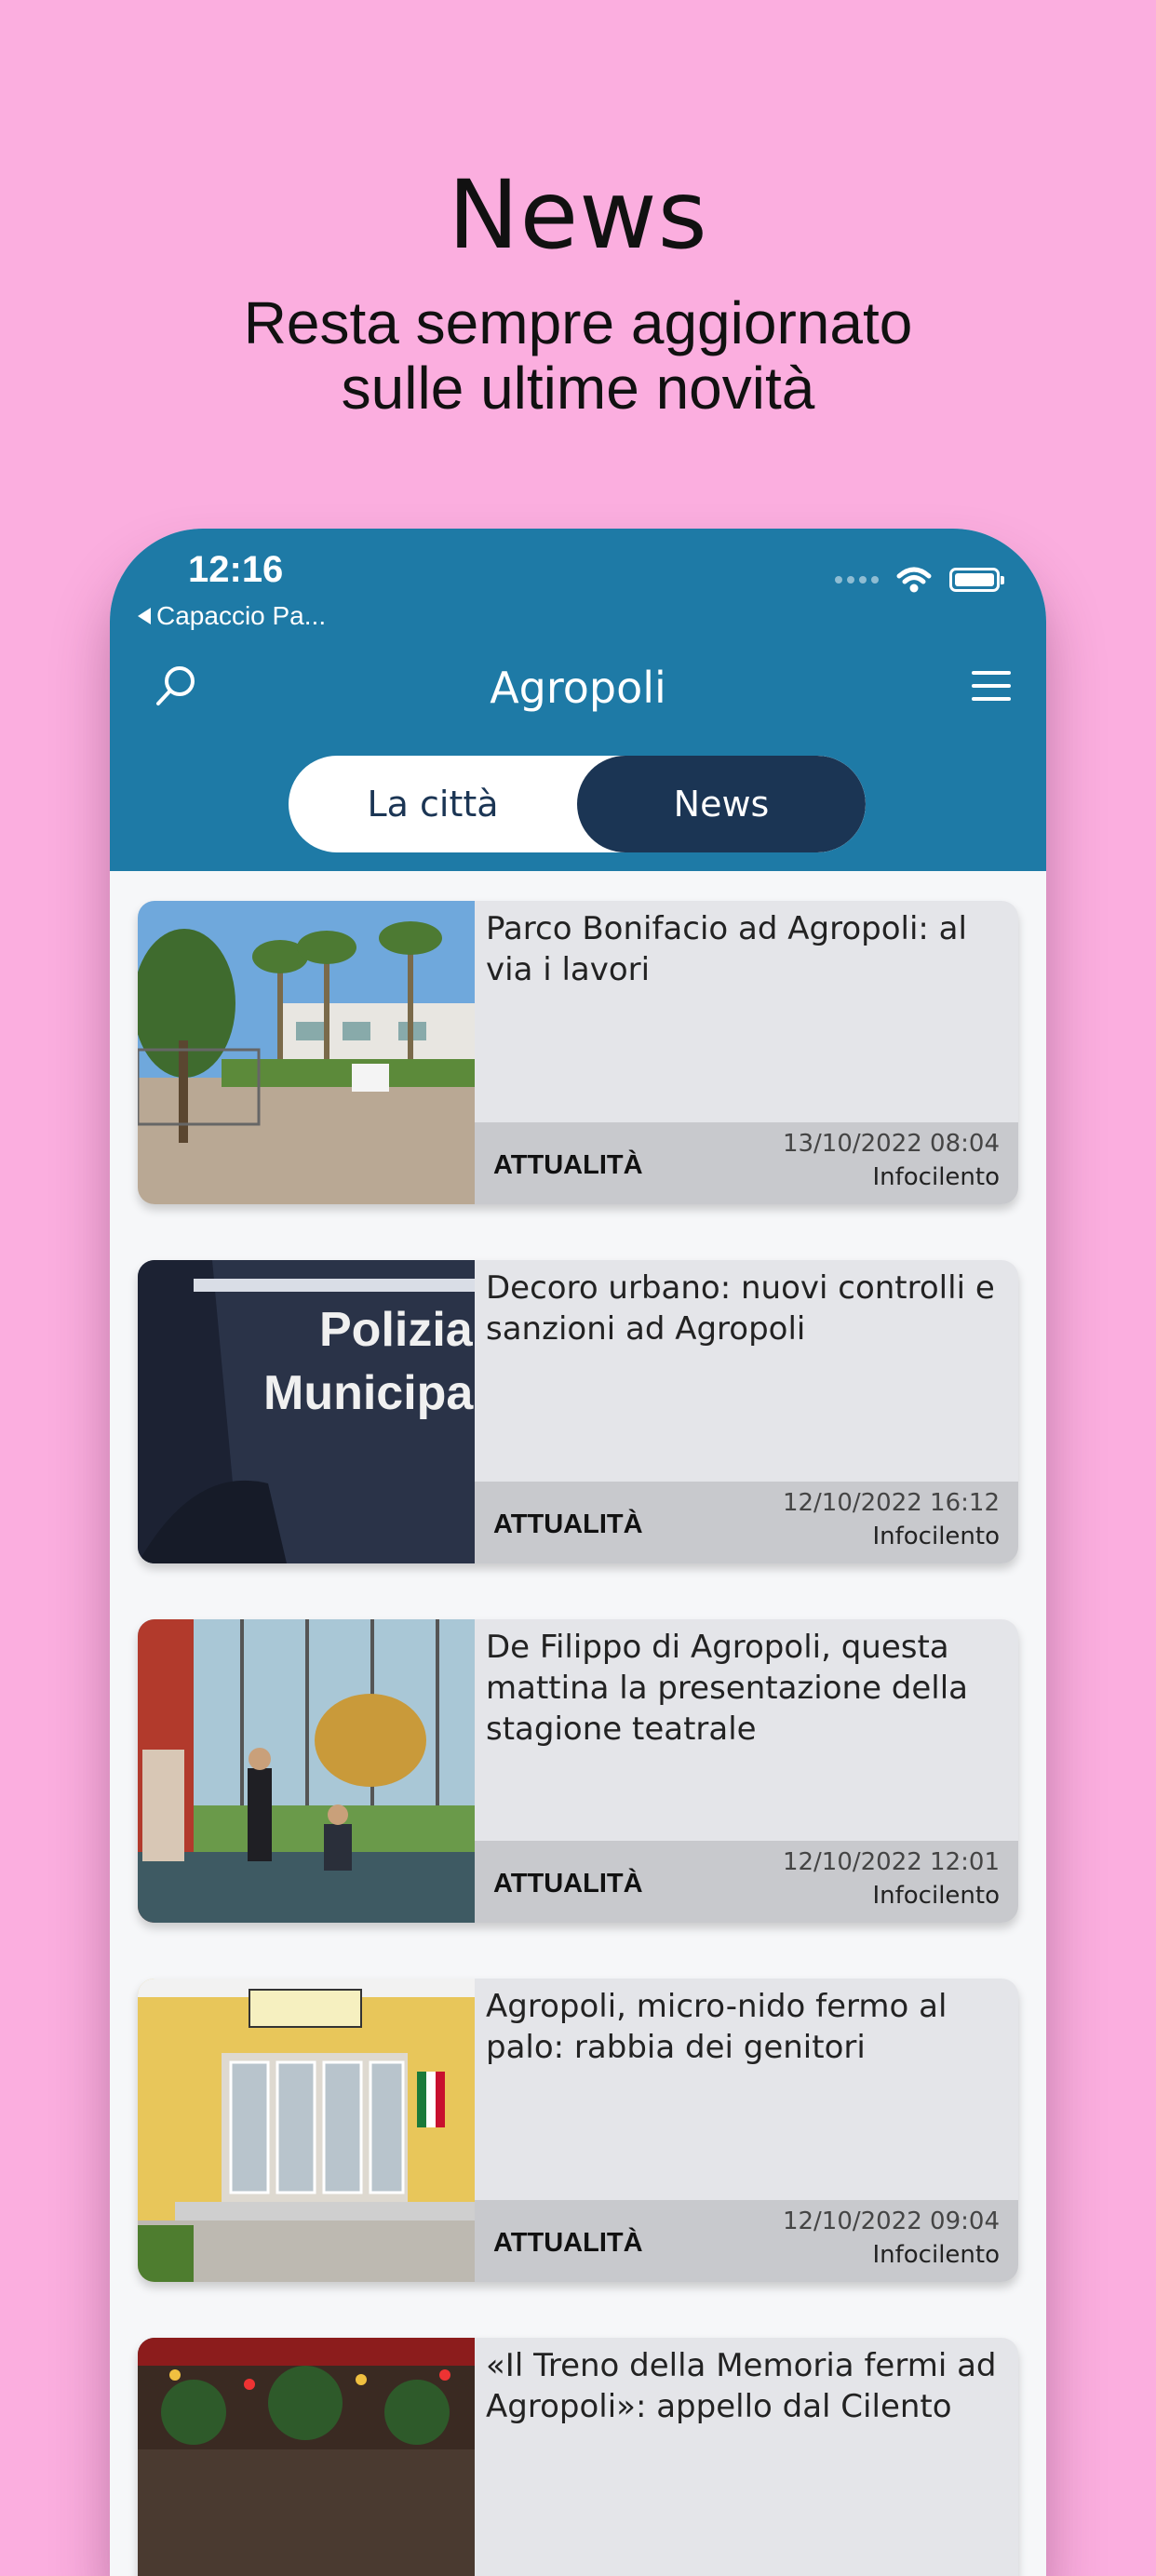  I want to click on menu-button, so click(991, 685).